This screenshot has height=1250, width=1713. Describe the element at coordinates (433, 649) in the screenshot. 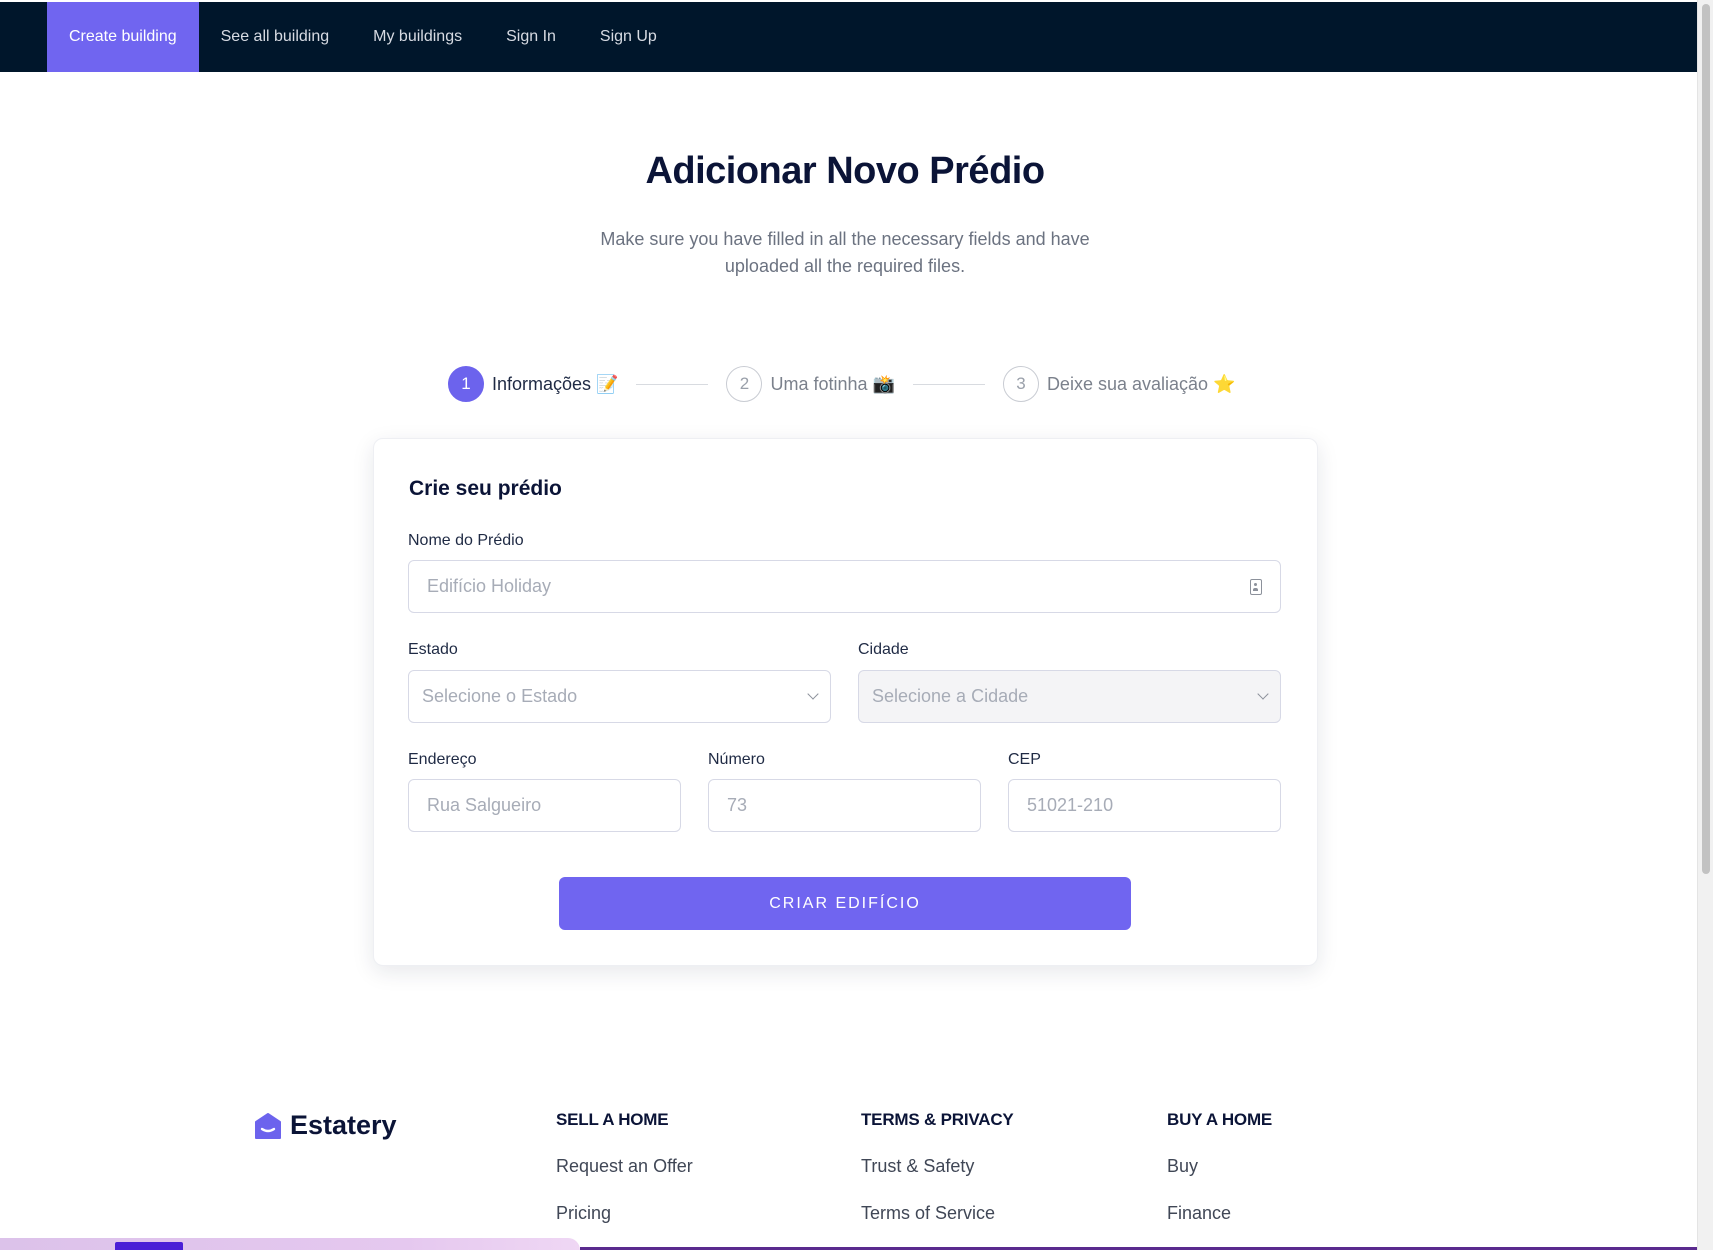

I see `state-label: Estado` at that location.